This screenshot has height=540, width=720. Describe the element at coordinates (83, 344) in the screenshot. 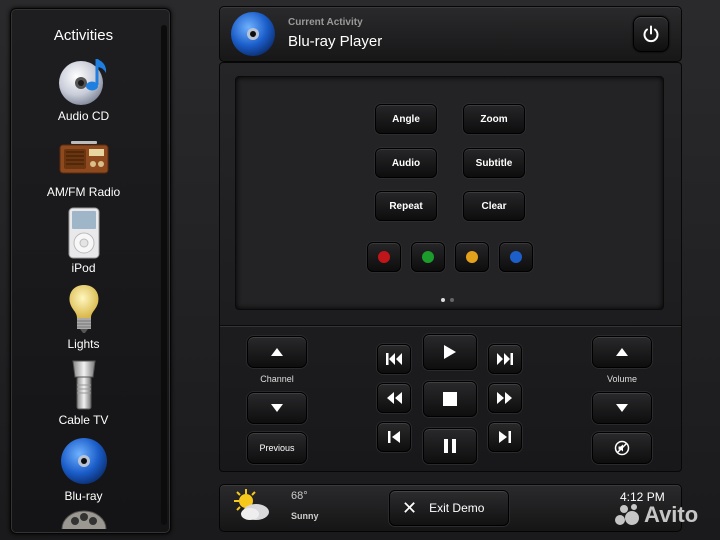

I see `activity-label: Lights` at that location.